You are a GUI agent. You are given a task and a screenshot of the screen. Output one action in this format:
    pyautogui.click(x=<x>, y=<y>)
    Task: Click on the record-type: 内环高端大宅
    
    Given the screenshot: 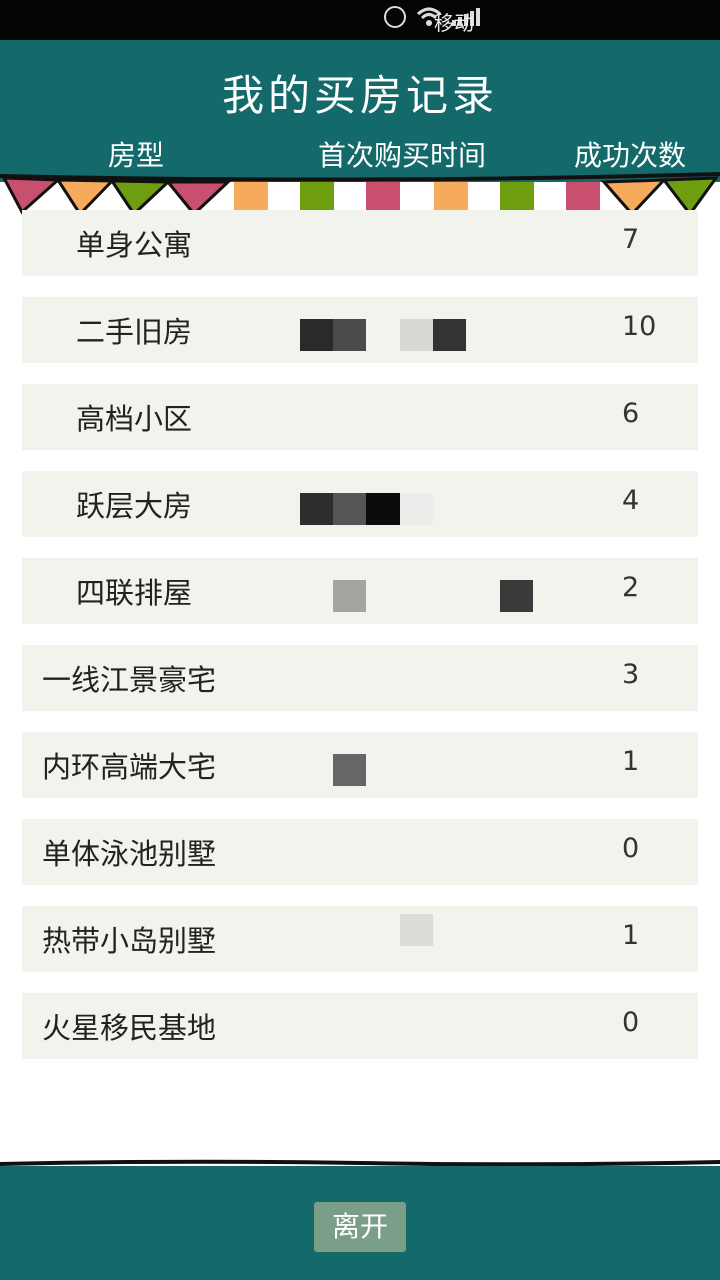 What is the action you would take?
    pyautogui.click(x=129, y=767)
    